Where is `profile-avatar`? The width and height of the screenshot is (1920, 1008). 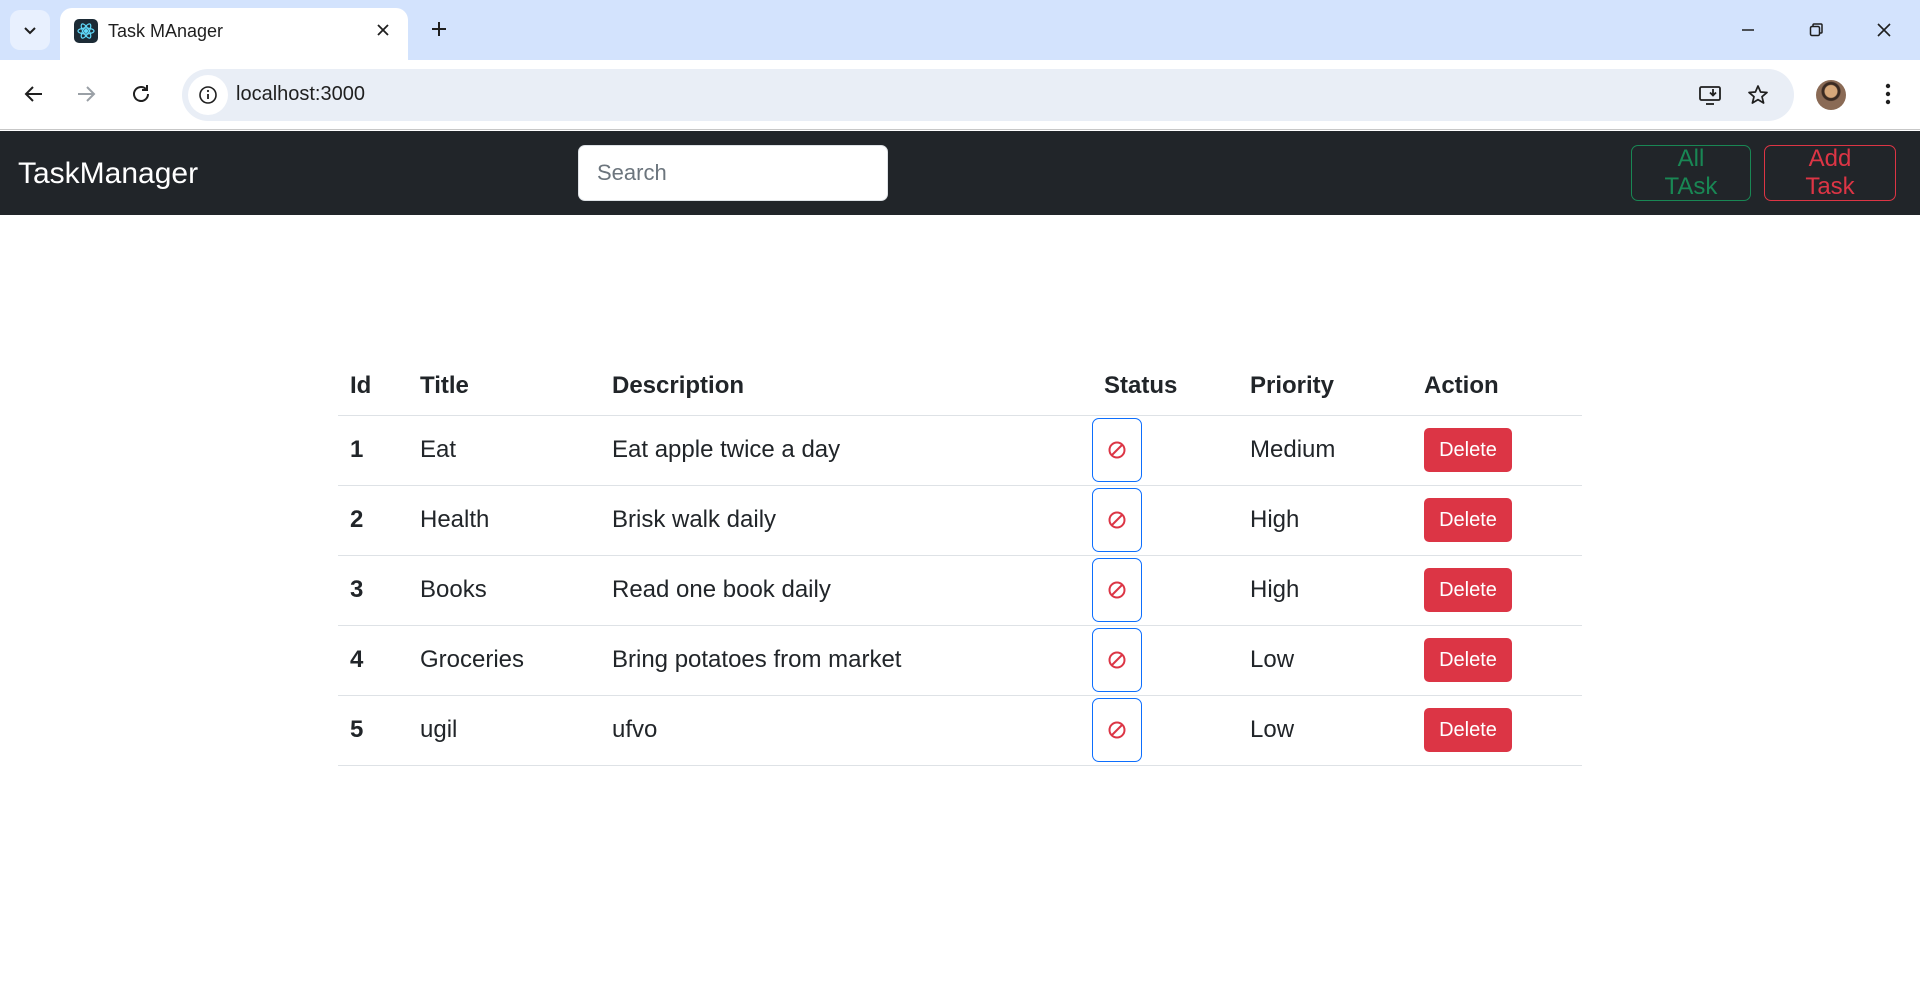 profile-avatar is located at coordinates (1831, 95).